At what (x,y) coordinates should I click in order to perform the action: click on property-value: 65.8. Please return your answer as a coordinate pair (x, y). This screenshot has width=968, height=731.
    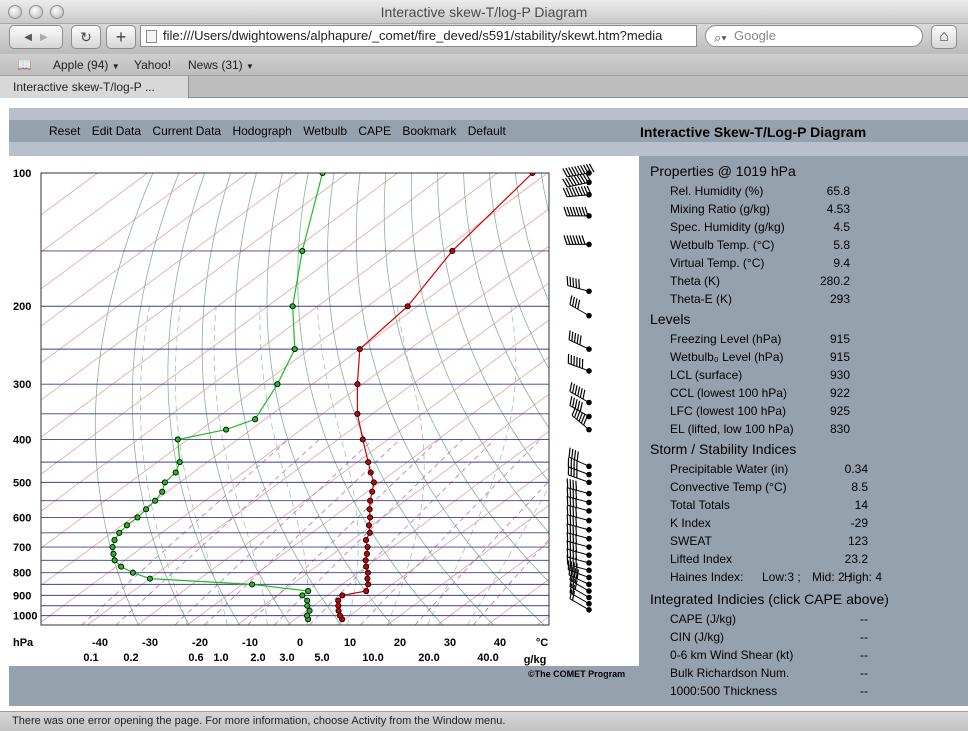
    Looking at the image, I should click on (838, 191).